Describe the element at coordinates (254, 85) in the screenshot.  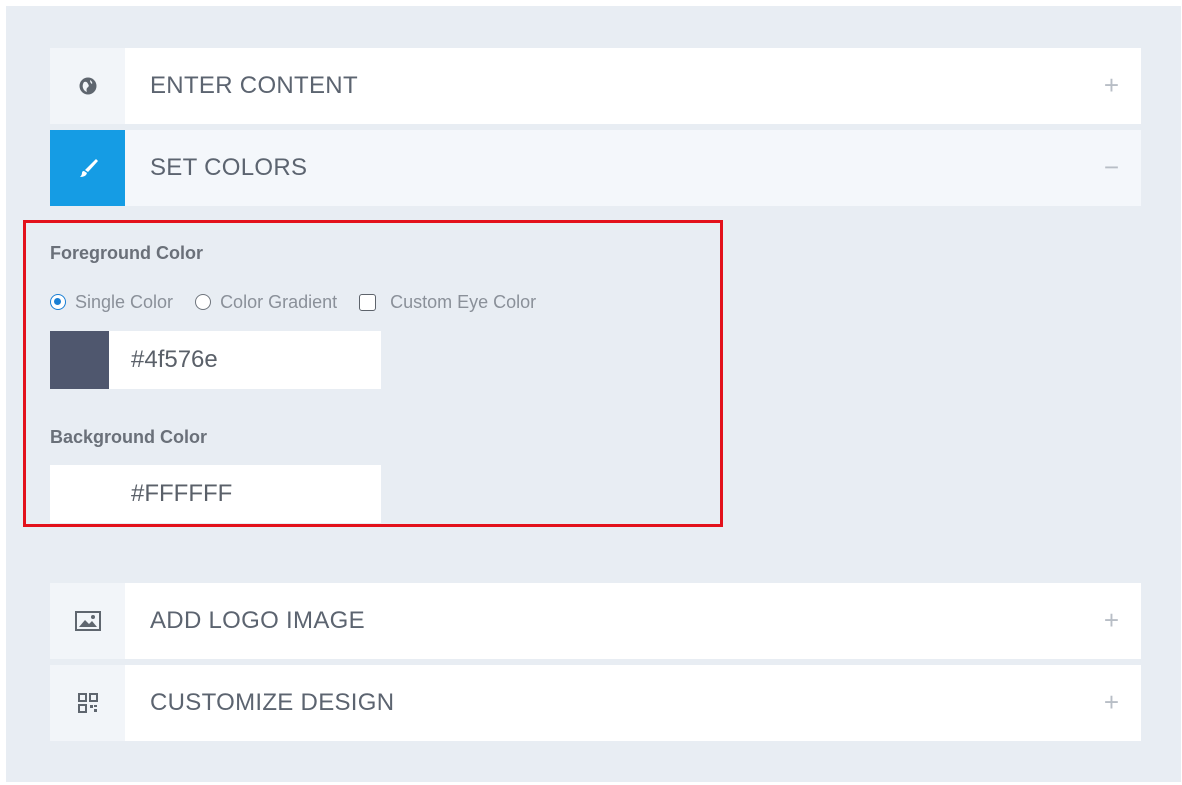
I see `accordion-title-enter-content: ENTER CONTENT` at that location.